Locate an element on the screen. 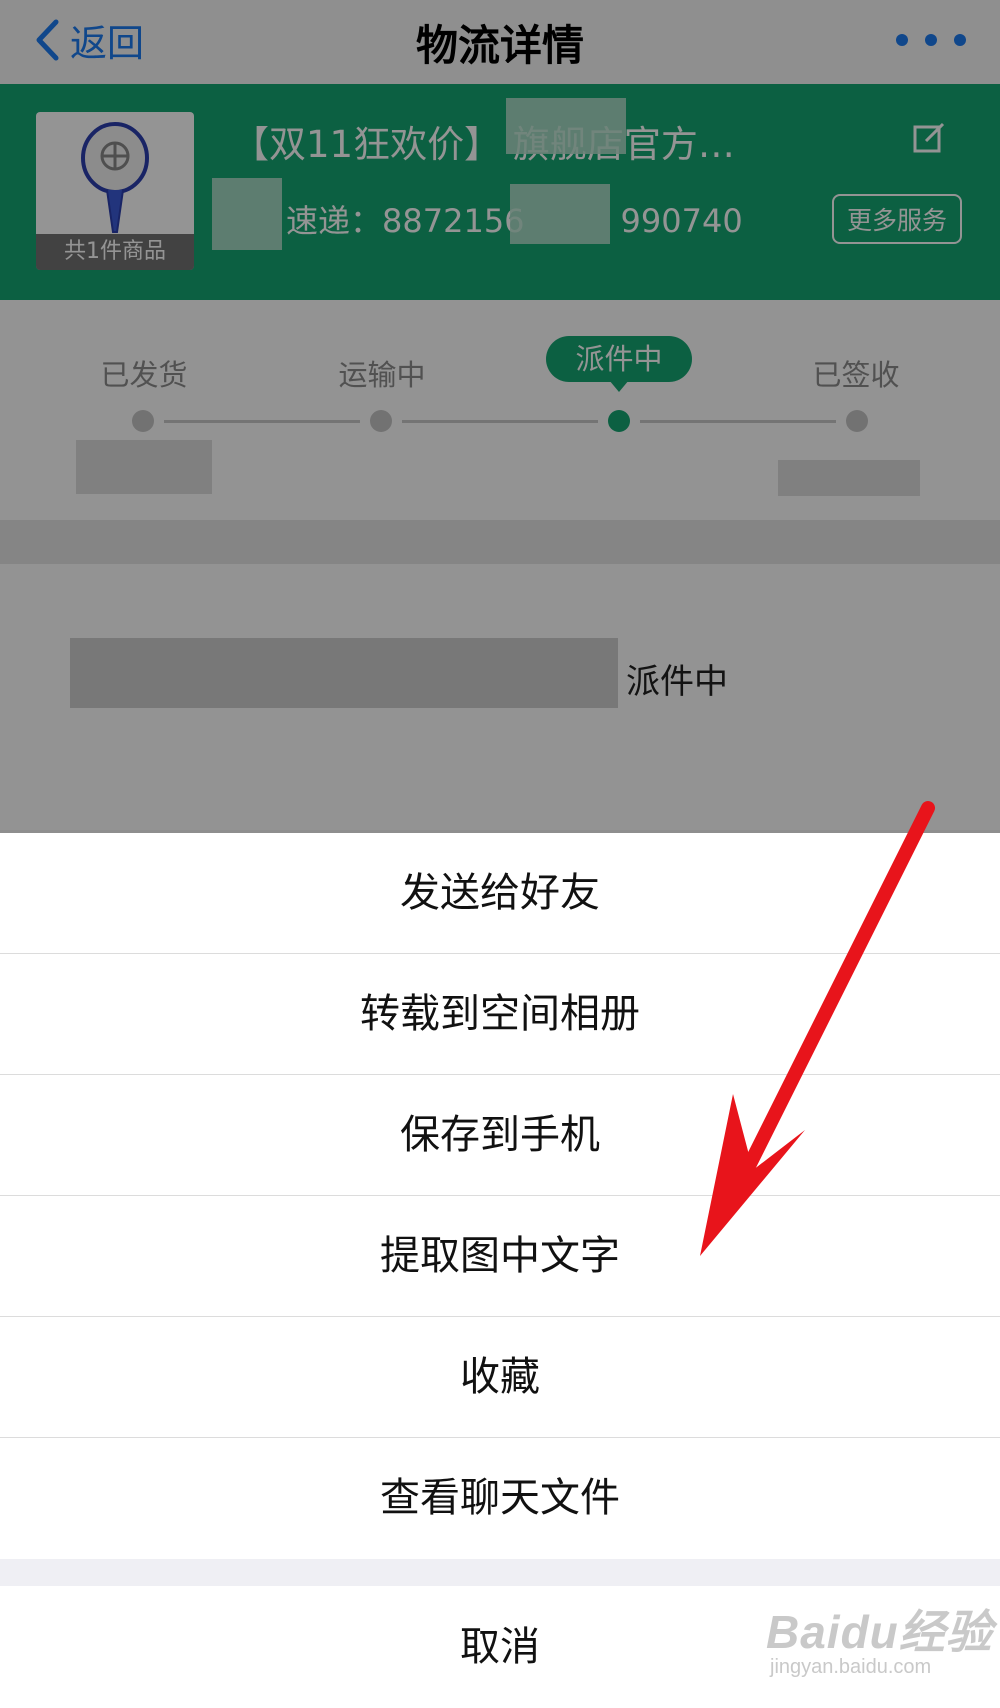  view-chat-files-option: 查看聊天文件 is located at coordinates (500, 1498).